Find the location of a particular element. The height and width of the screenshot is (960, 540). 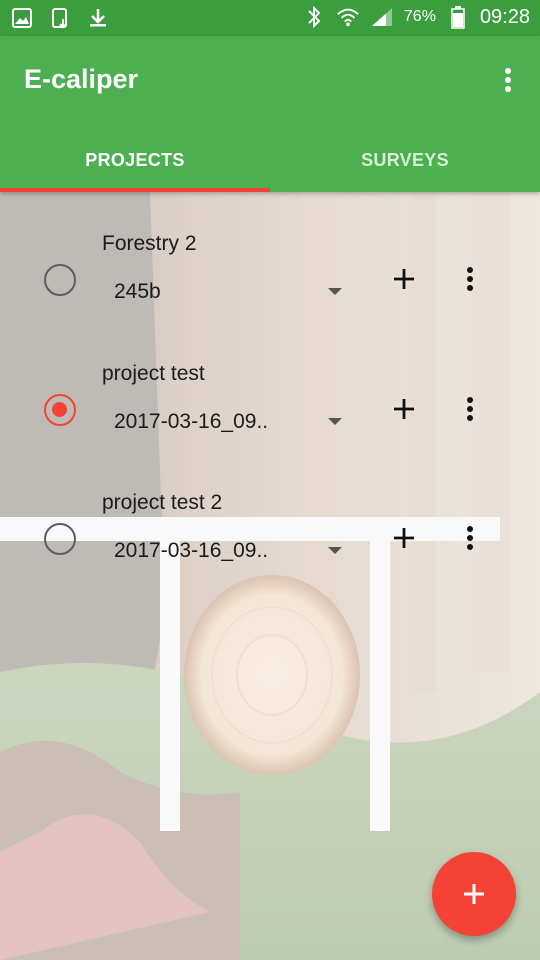

clock: 09:28 is located at coordinates (504, 16).